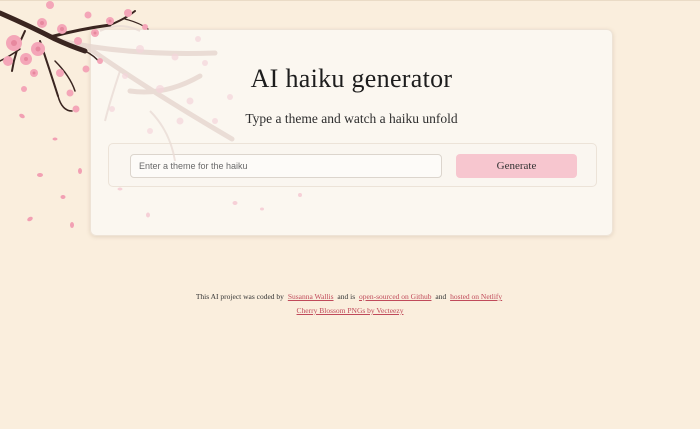  What do you see at coordinates (209, 202) in the screenshot?
I see `petals-icon` at bounding box center [209, 202].